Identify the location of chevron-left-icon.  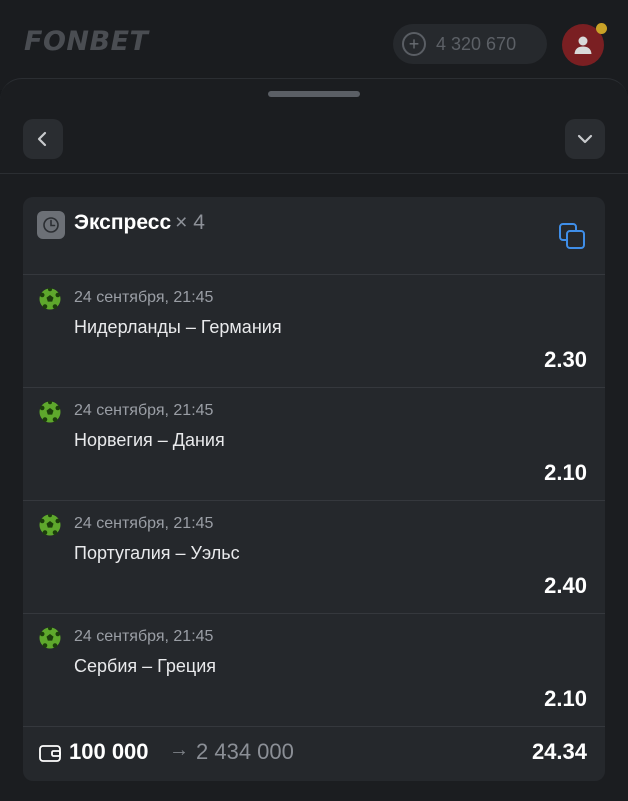
(42, 139).